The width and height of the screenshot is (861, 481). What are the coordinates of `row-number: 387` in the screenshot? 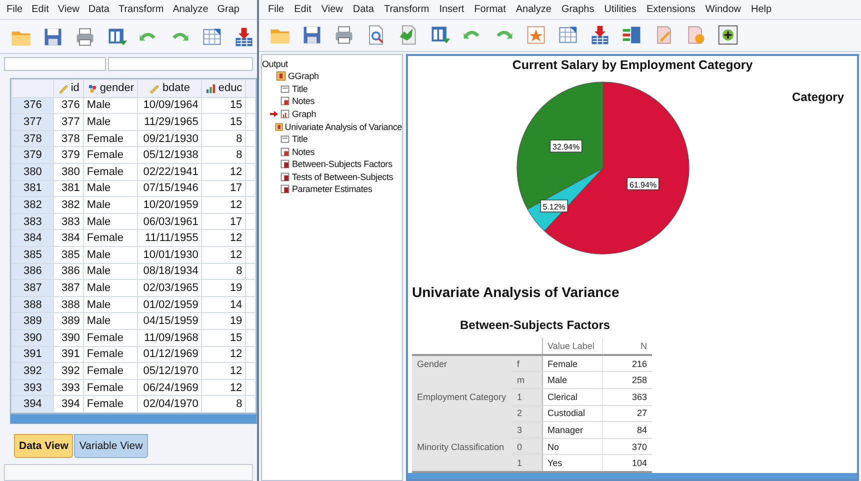 It's located at (33, 288).